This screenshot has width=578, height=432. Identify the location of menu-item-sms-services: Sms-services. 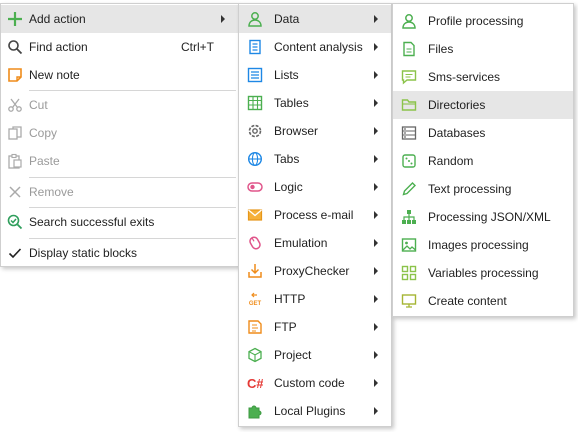
(483, 77).